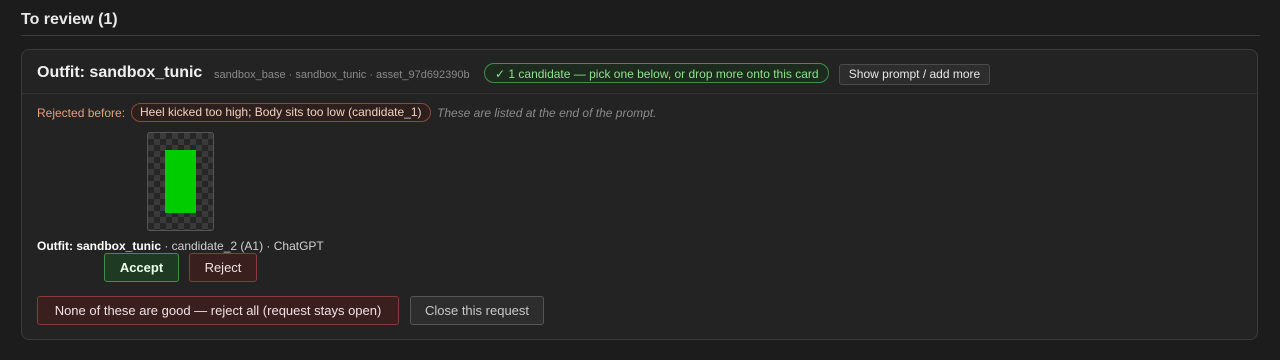  Describe the element at coordinates (69, 19) in the screenshot. I see `section-title: To review (1)` at that location.